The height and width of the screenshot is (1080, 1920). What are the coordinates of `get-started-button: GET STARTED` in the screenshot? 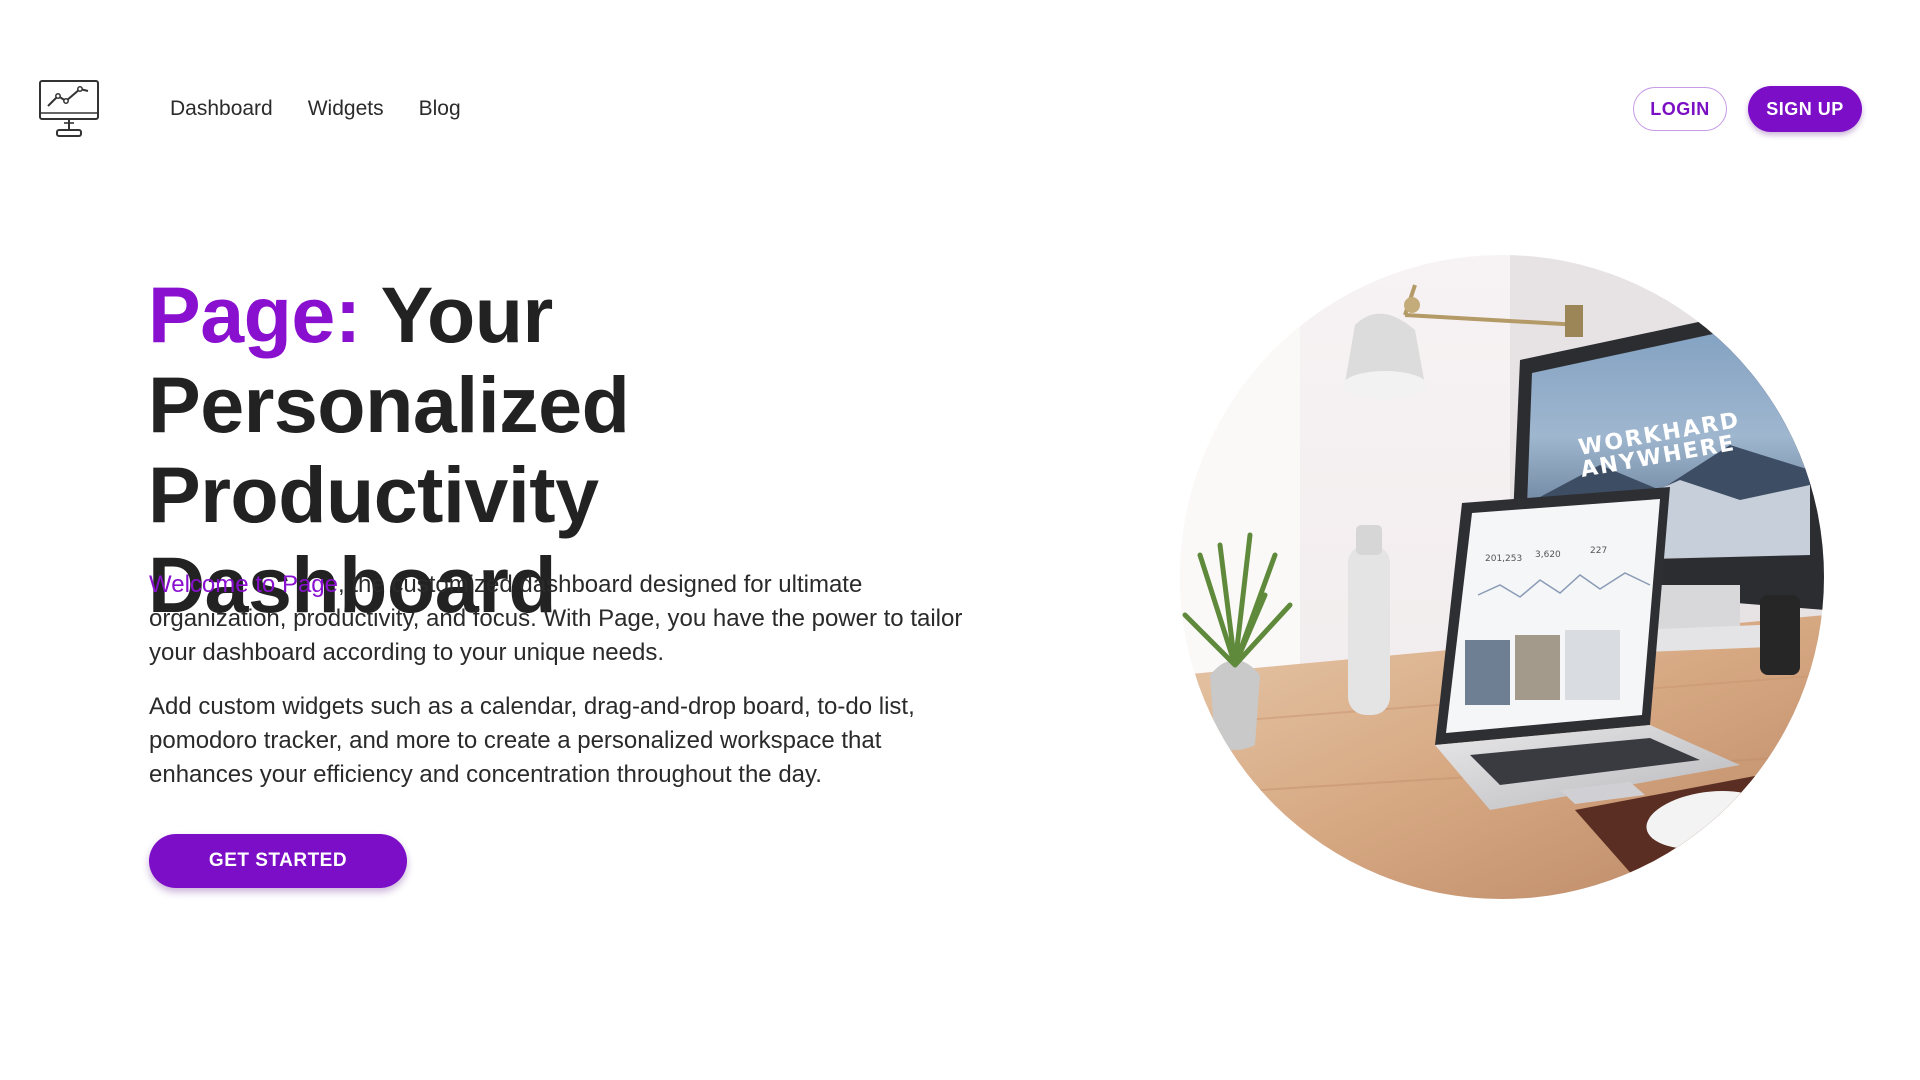 It's located at (278, 861).